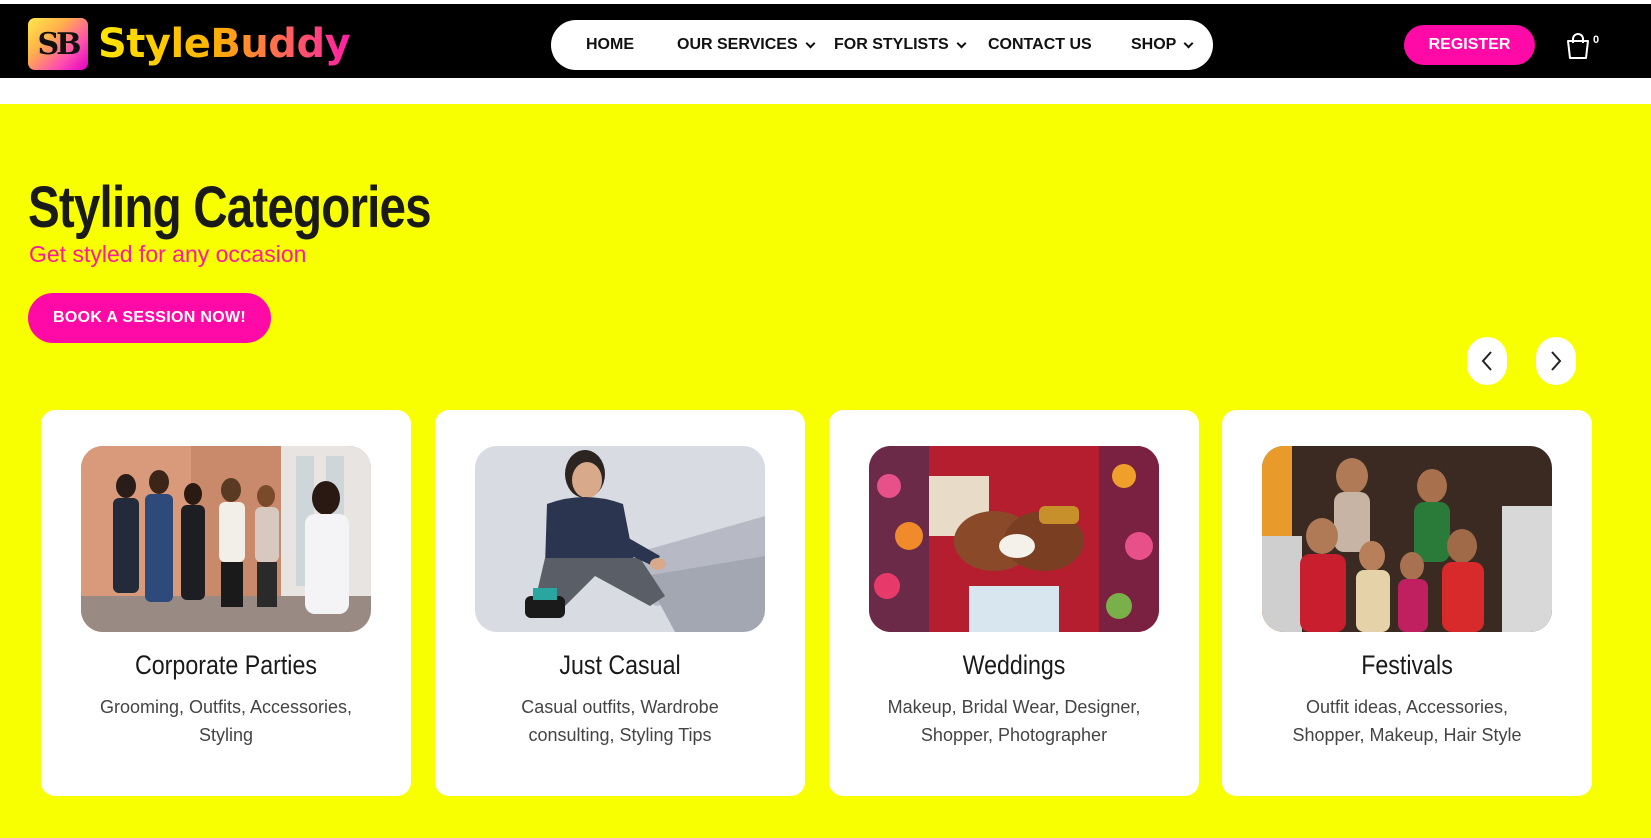 The height and width of the screenshot is (838, 1651). What do you see at coordinates (1469, 45) in the screenshot?
I see `register-button: REGISTER` at bounding box center [1469, 45].